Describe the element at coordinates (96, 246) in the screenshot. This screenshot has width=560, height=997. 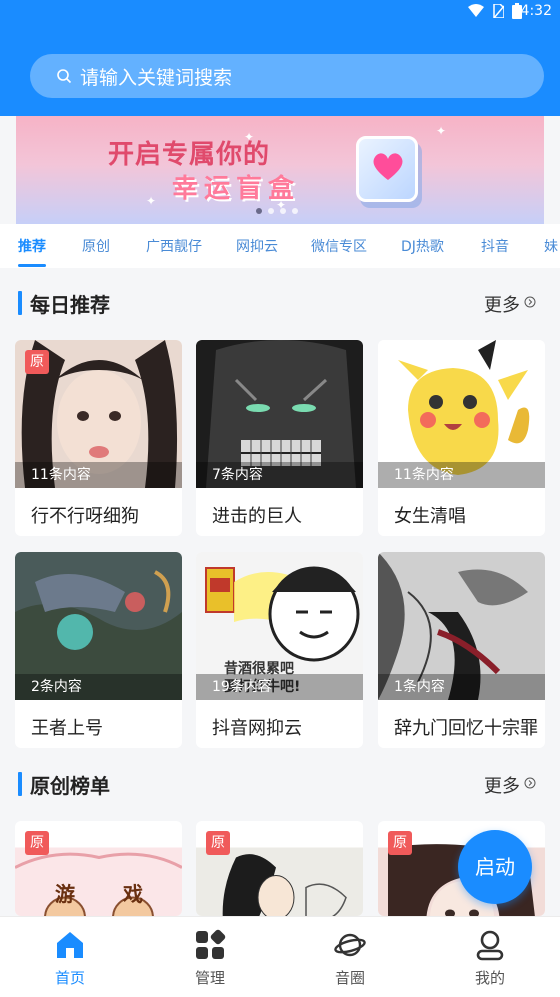
I see `tab-original: 原创` at that location.